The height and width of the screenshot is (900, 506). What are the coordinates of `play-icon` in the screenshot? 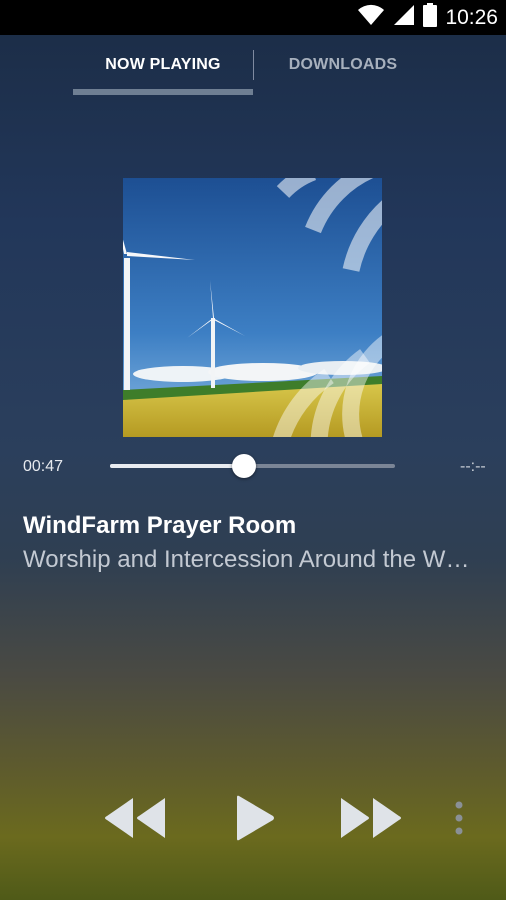 It's located at (255, 820).